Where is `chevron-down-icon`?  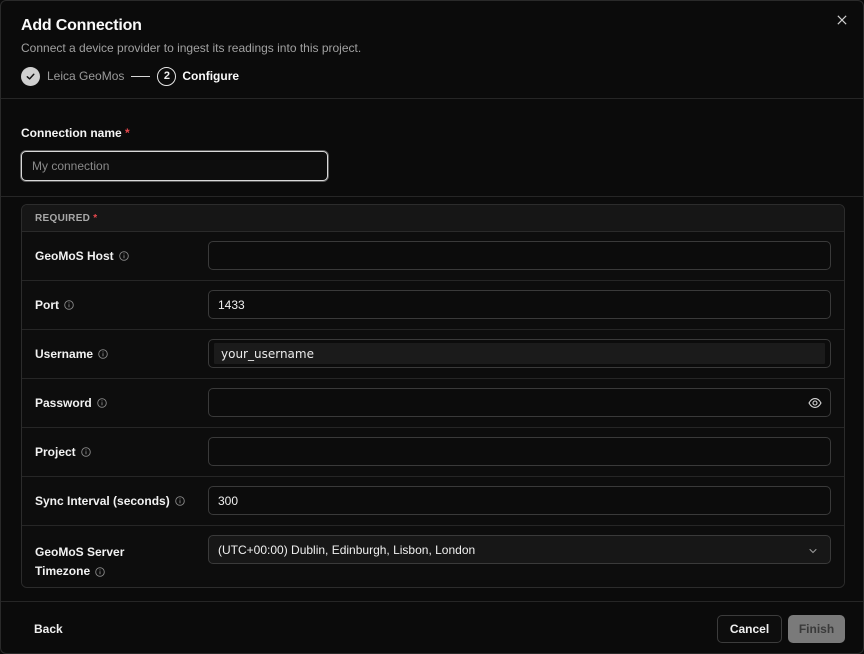
chevron-down-icon is located at coordinates (813, 550).